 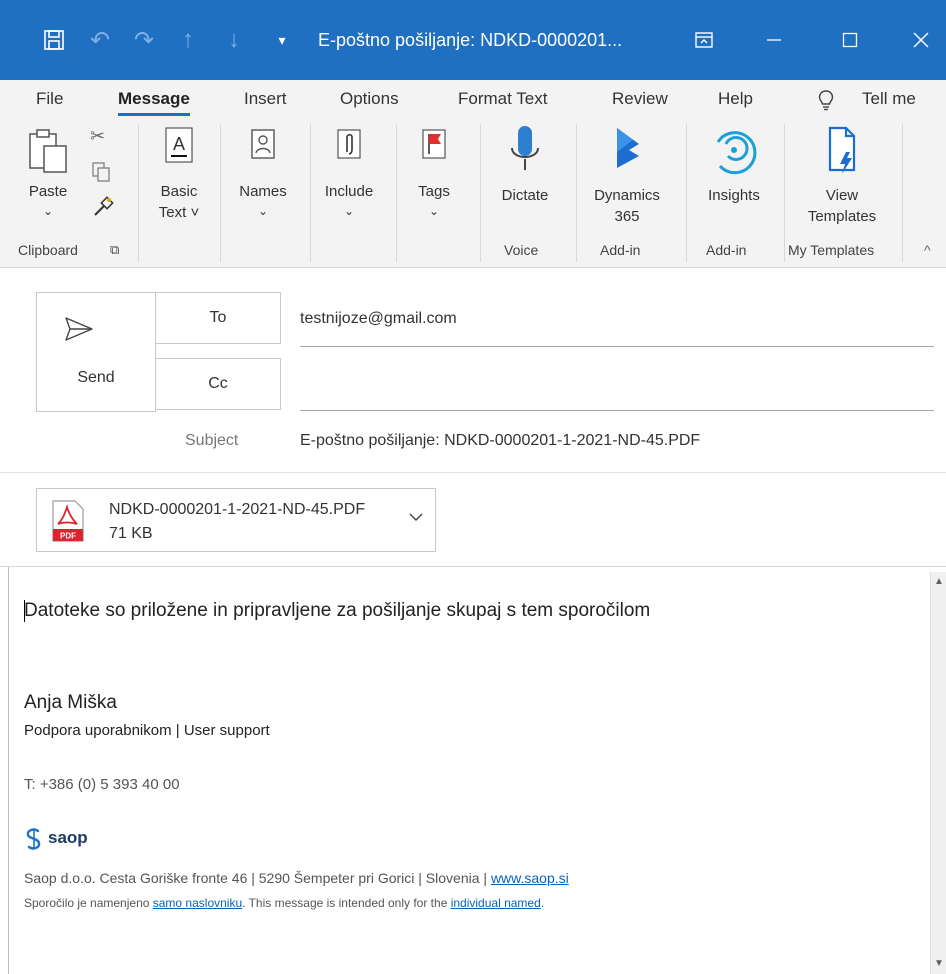 I want to click on cut-icon: ✂, so click(x=97, y=136).